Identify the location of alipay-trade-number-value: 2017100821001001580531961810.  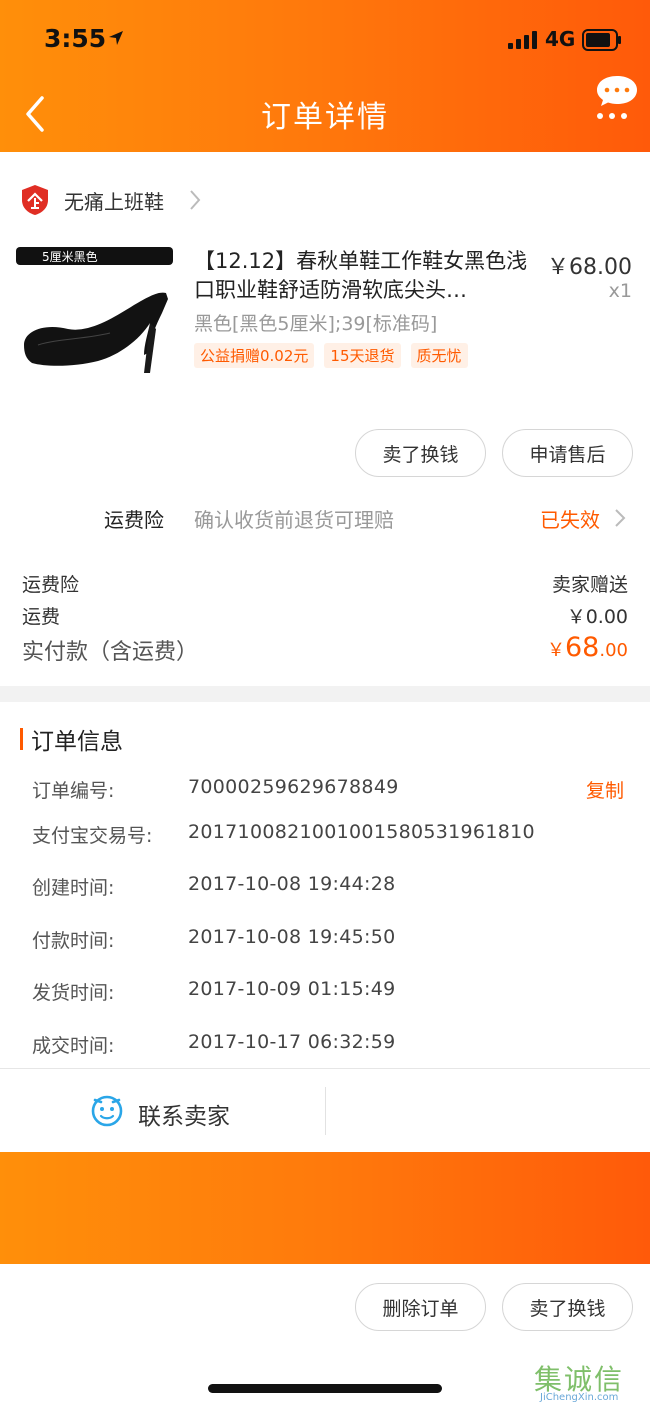
(361, 832).